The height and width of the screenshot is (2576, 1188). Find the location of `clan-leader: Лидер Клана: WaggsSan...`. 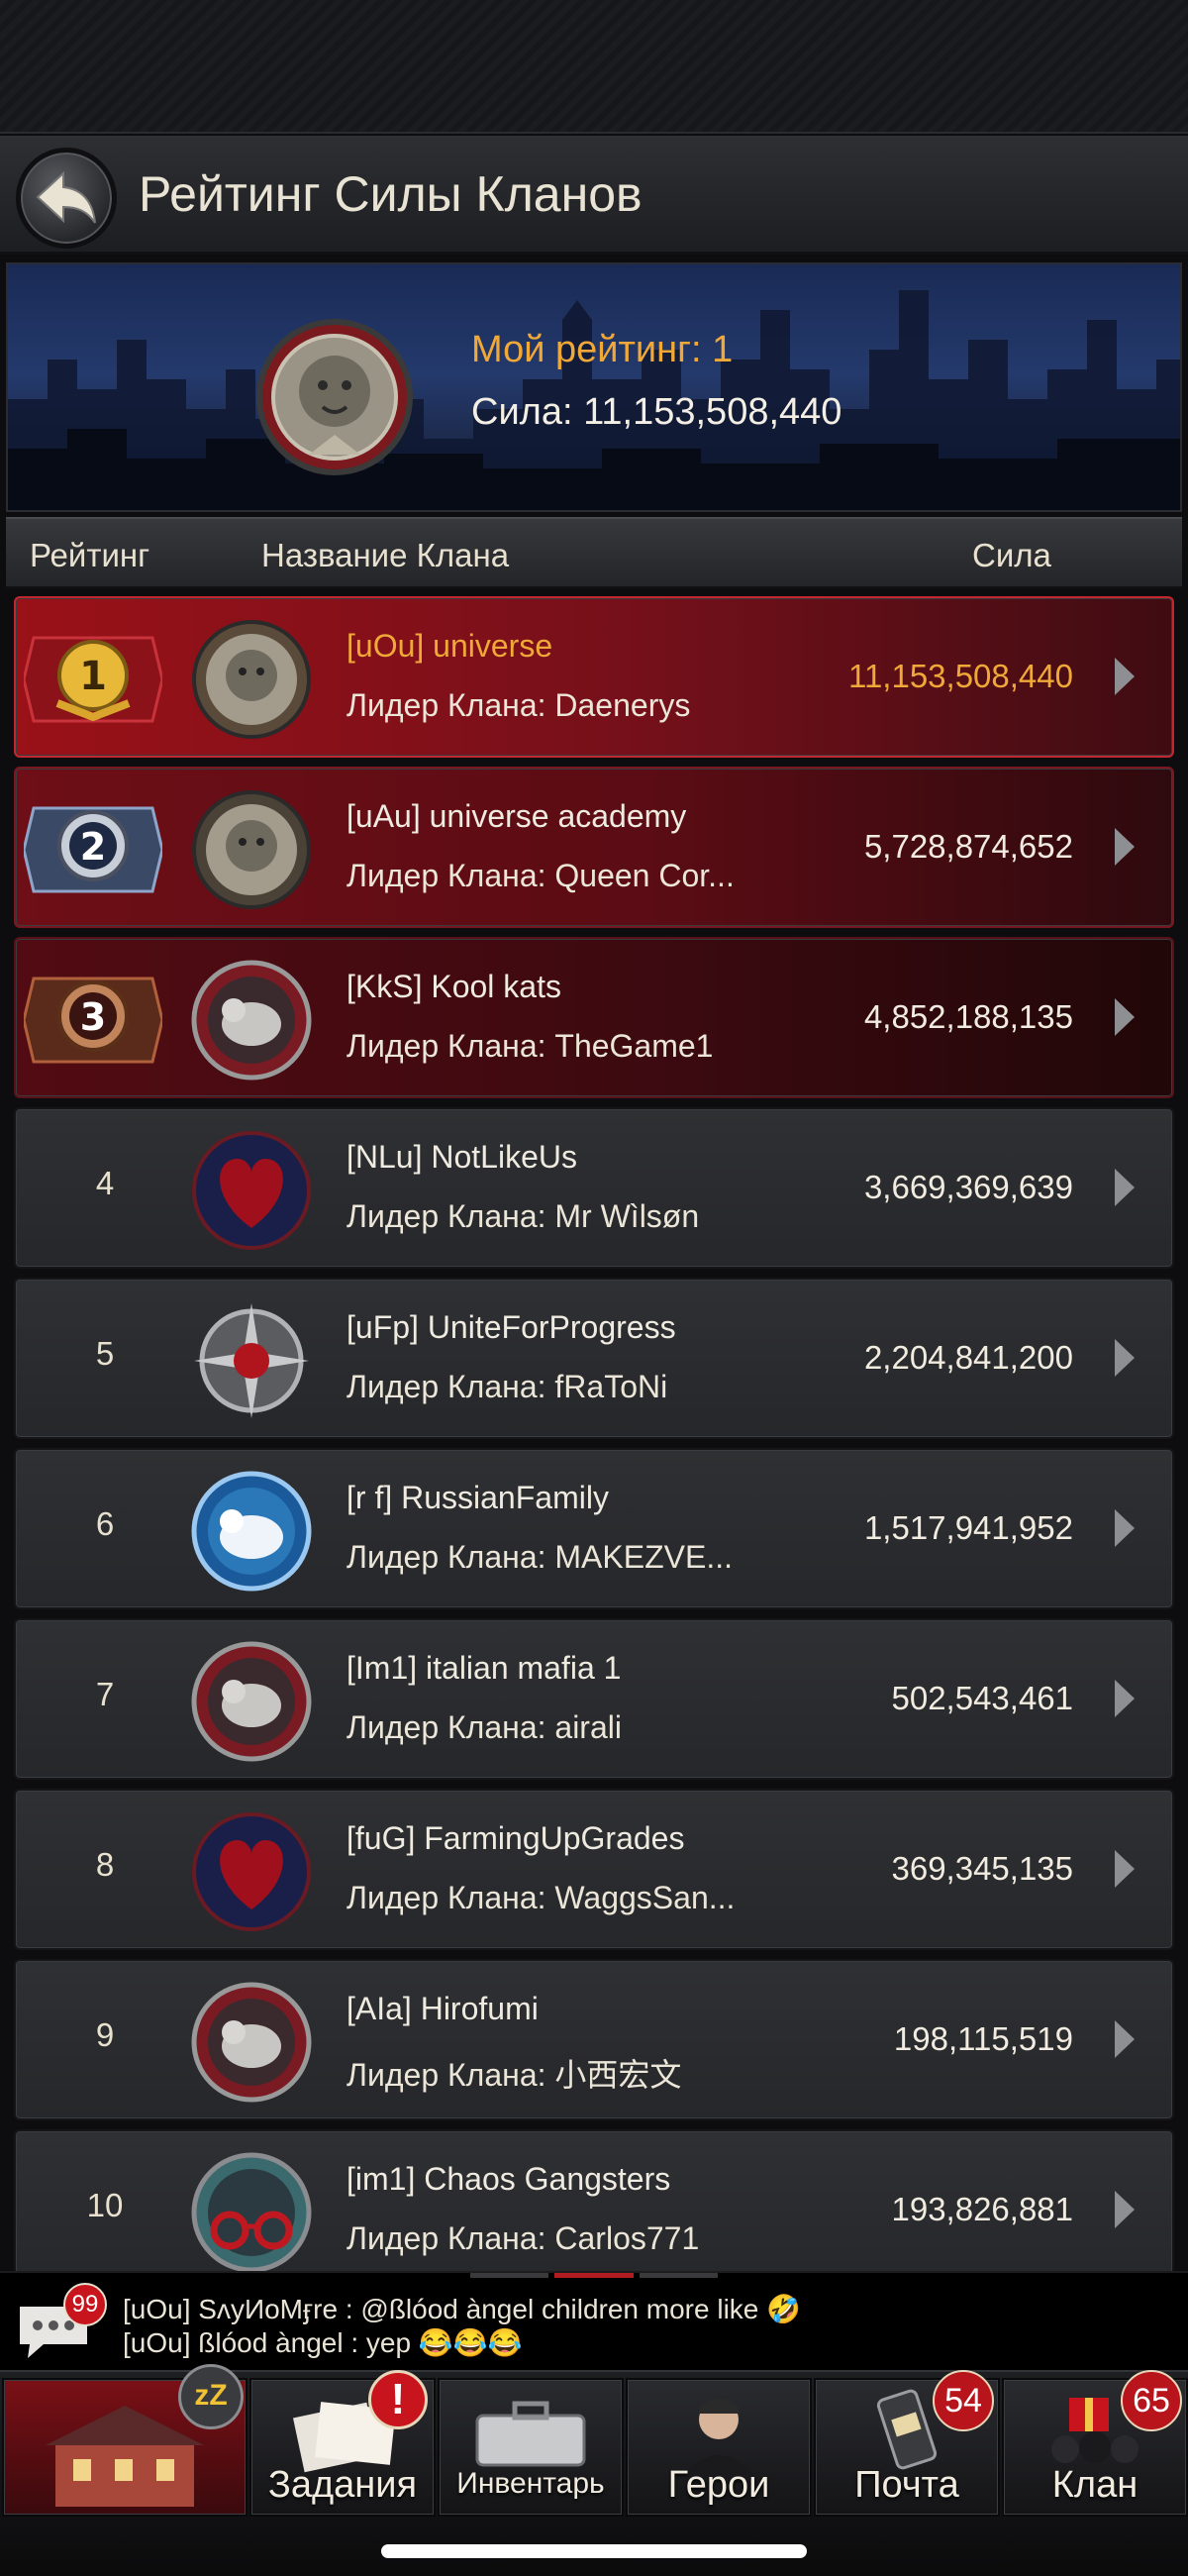

clan-leader: Лидер Клана: WaggsSan... is located at coordinates (541, 1897).